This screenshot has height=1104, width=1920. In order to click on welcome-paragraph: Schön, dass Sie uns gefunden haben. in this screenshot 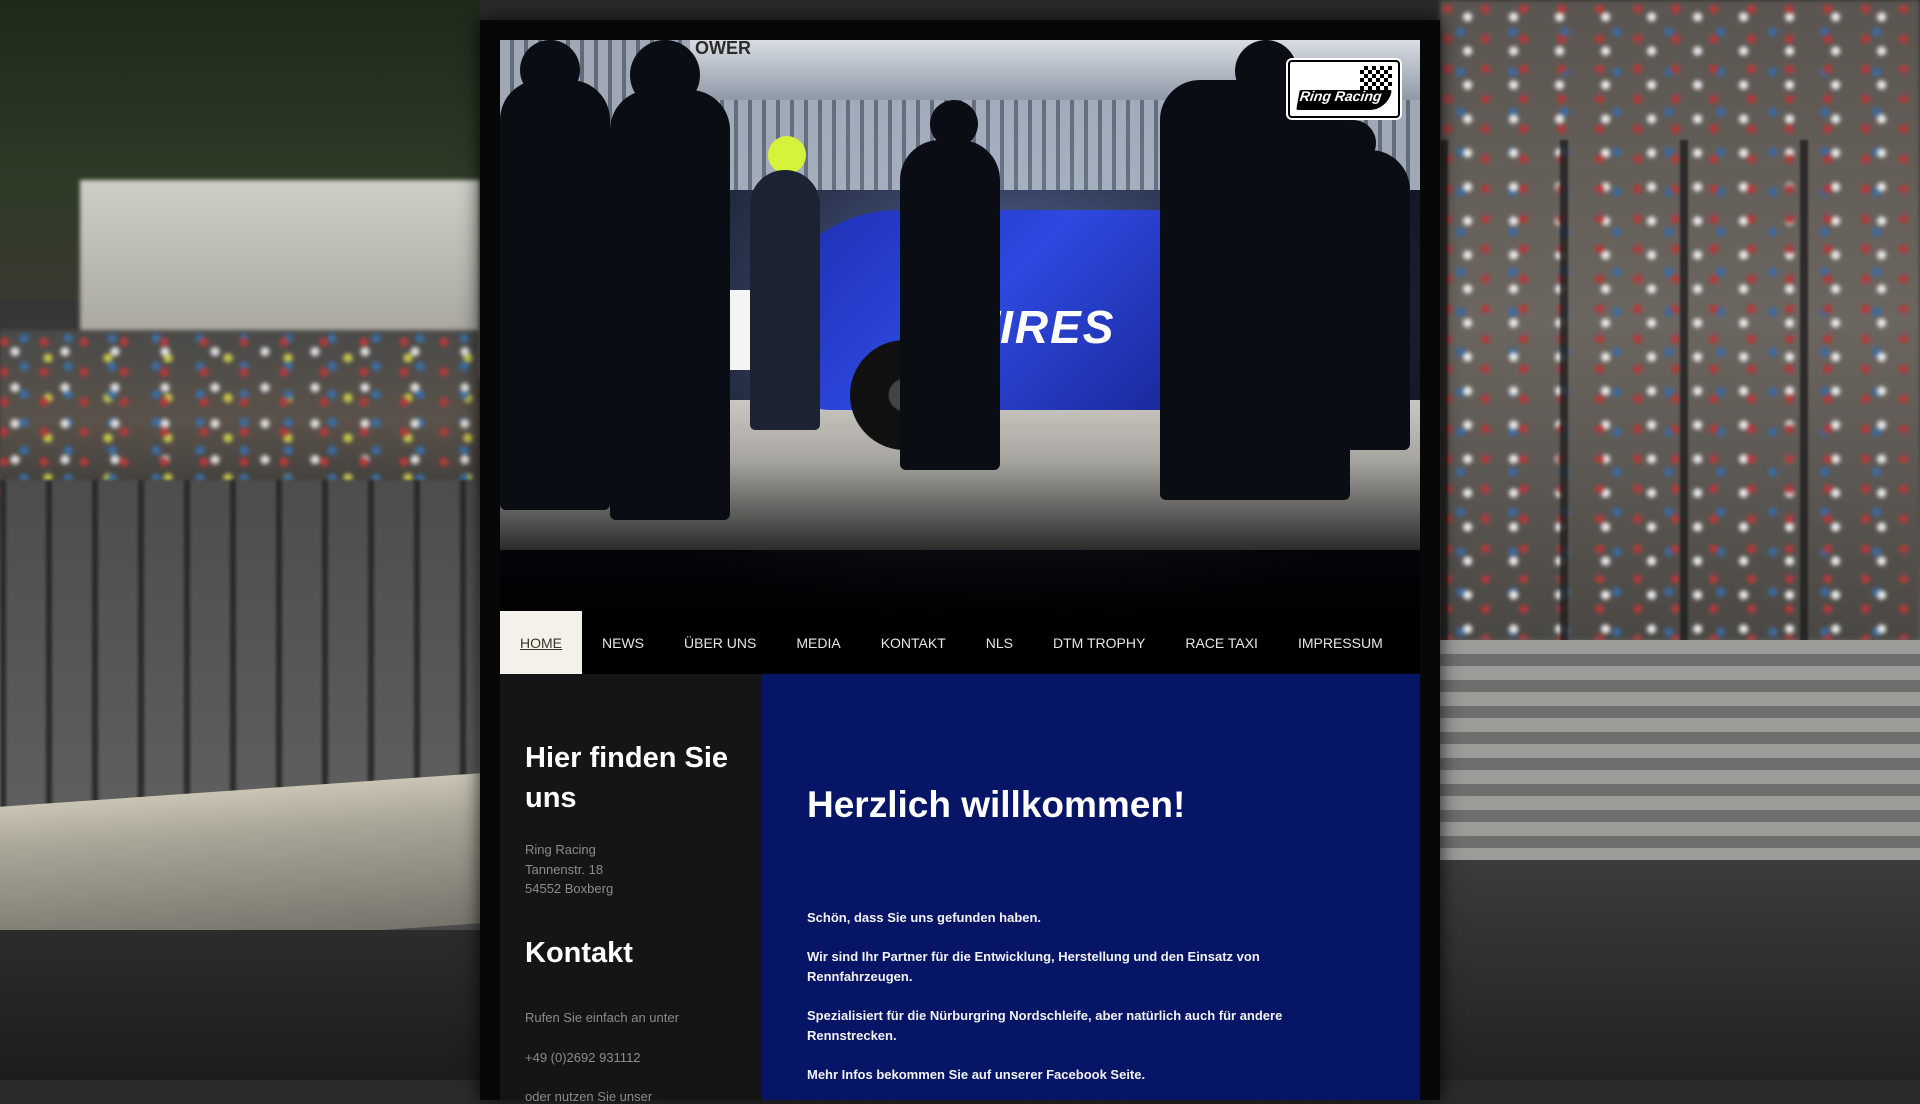, I will do `click(924, 917)`.